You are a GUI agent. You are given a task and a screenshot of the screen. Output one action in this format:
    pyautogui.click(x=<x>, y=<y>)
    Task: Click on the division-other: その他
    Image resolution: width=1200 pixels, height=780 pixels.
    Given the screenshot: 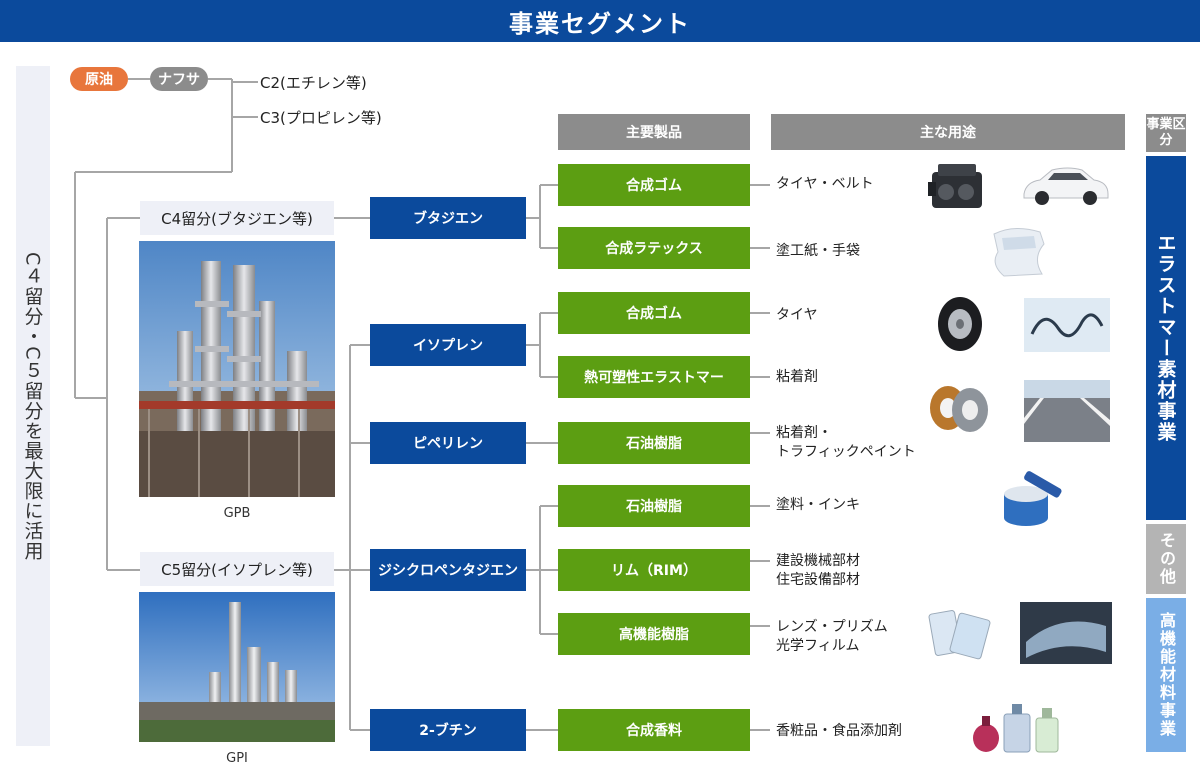 What is the action you would take?
    pyautogui.click(x=1166, y=559)
    